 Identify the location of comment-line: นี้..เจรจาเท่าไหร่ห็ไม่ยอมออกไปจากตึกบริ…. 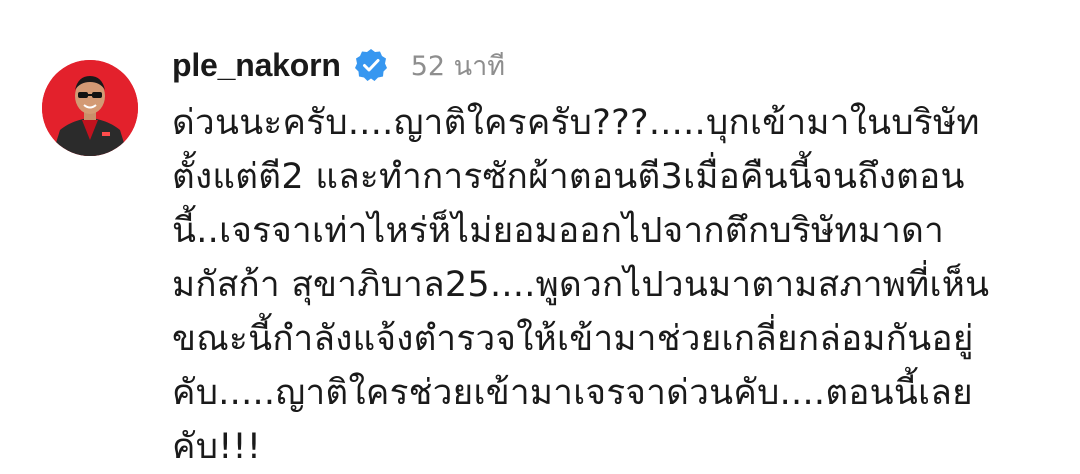
(558, 231).